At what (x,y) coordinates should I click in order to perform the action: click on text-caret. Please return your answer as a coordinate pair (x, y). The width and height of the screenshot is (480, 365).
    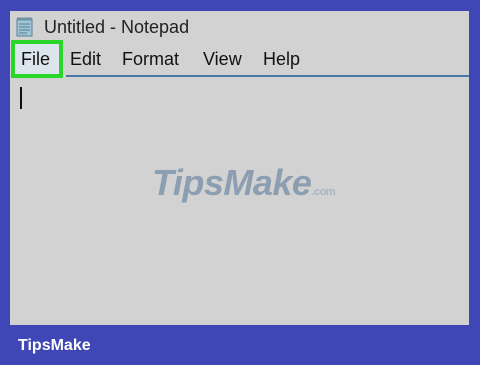
    Looking at the image, I should click on (21, 98).